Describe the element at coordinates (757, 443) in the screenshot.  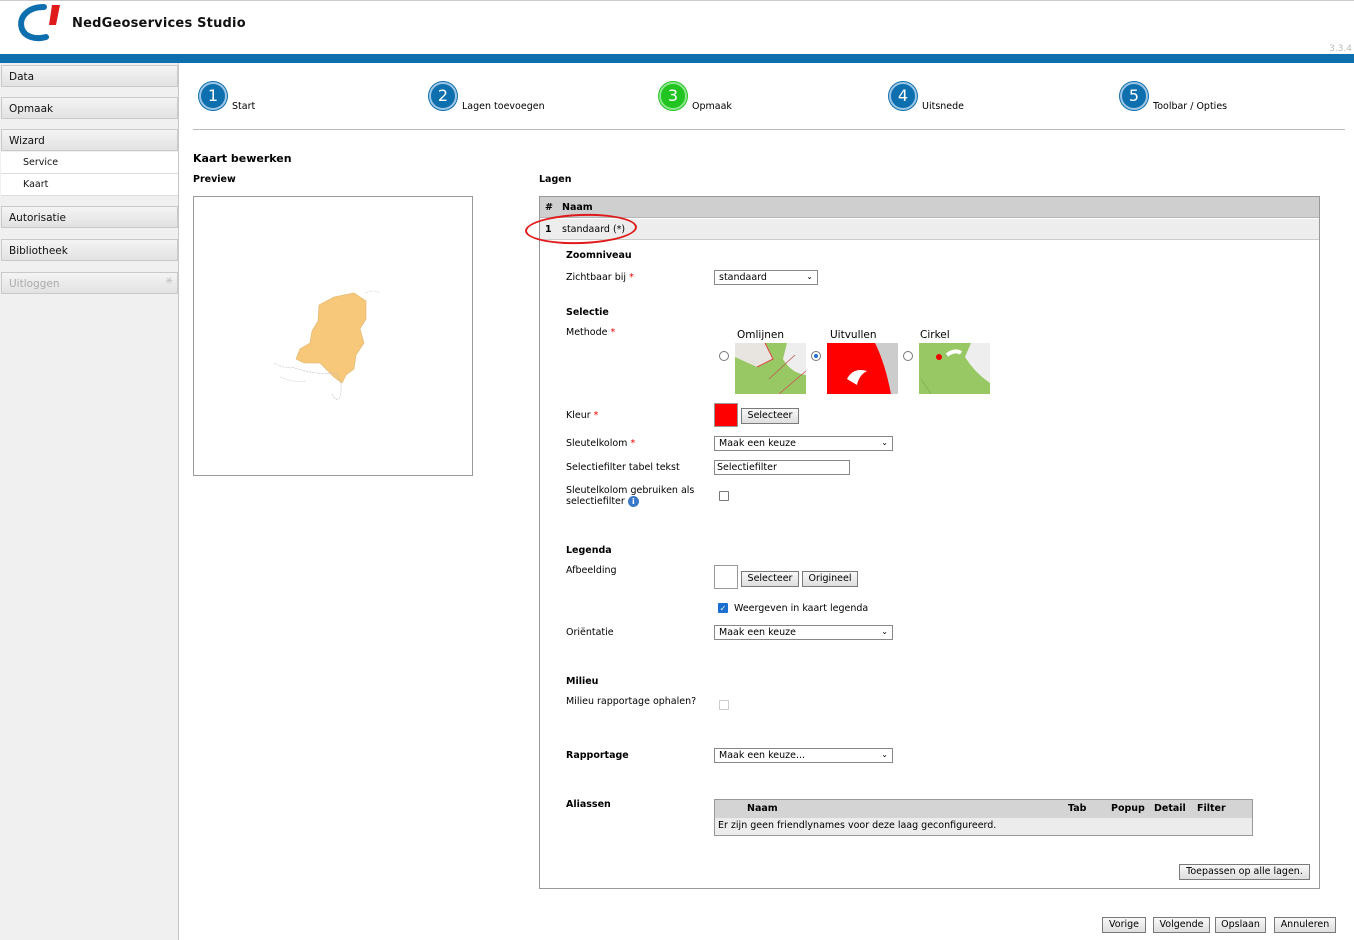
I see `sleutelkolom-value: Maak een keuze` at that location.